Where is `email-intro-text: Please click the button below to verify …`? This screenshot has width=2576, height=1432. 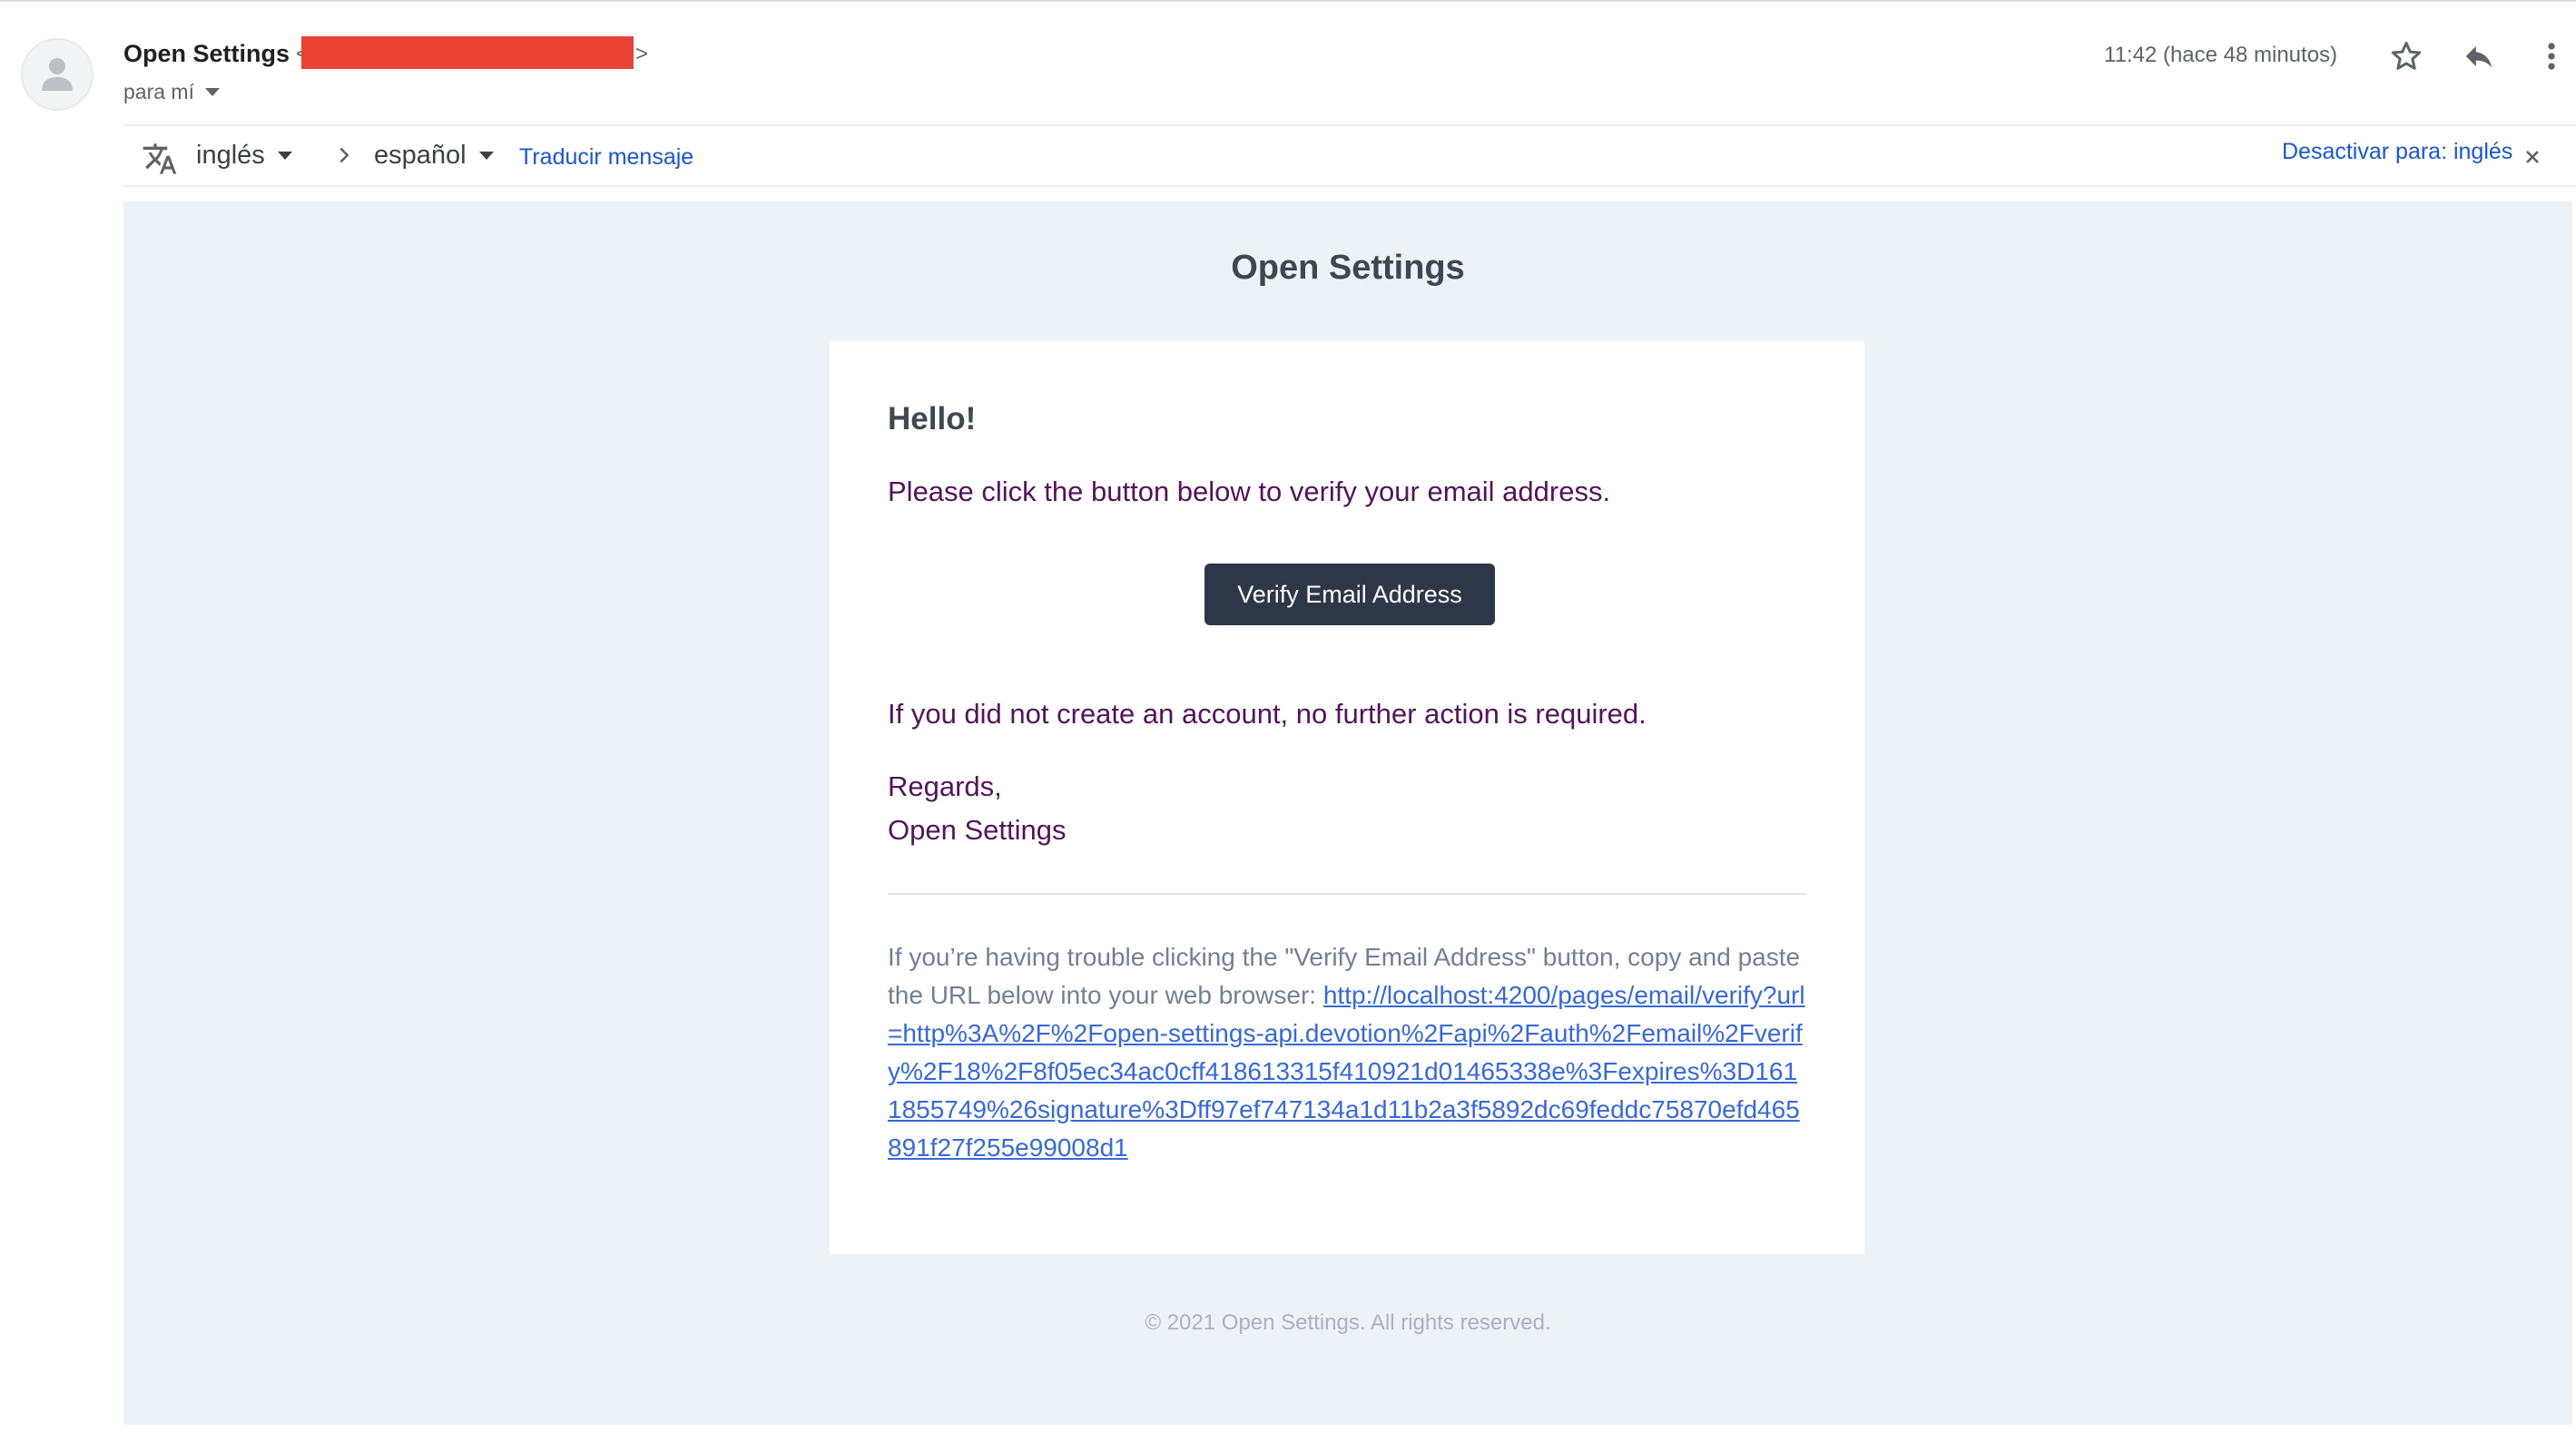
email-intro-text: Please click the button below to verify … is located at coordinates (1249, 491).